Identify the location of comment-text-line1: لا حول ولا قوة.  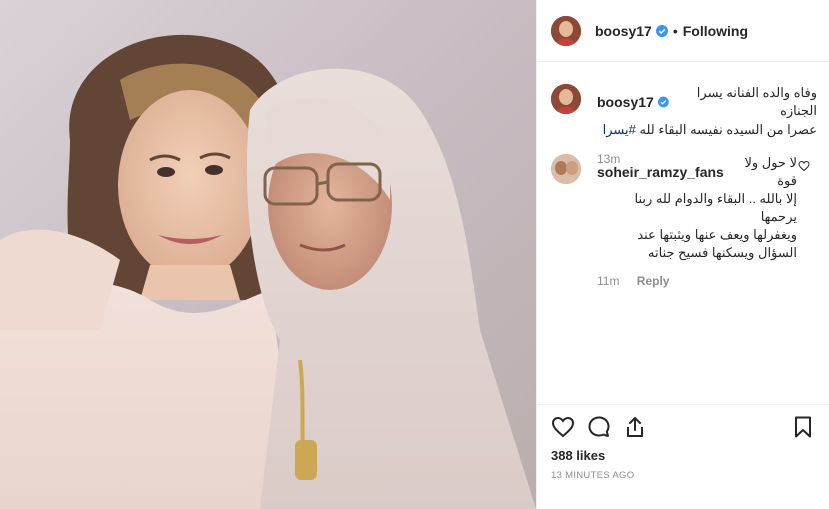
(770, 171).